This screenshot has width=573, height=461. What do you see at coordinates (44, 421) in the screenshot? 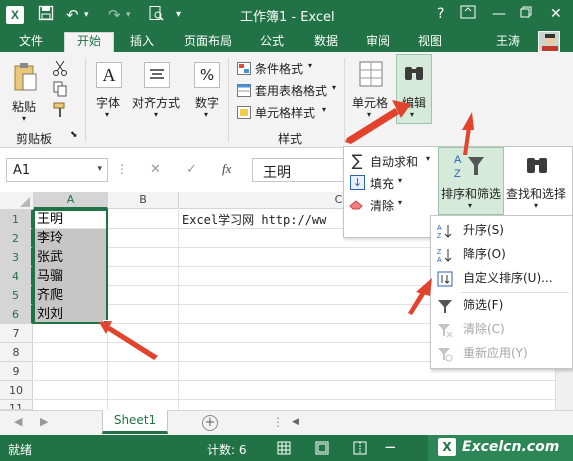
I see `sheet-next-icon: ▶` at bounding box center [44, 421].